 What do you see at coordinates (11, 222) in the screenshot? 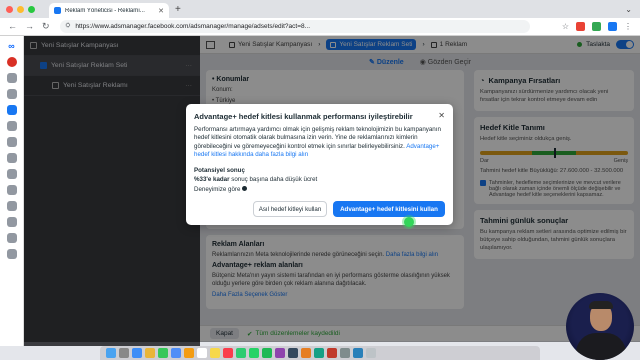
I see `notifications-icon` at bounding box center [11, 222].